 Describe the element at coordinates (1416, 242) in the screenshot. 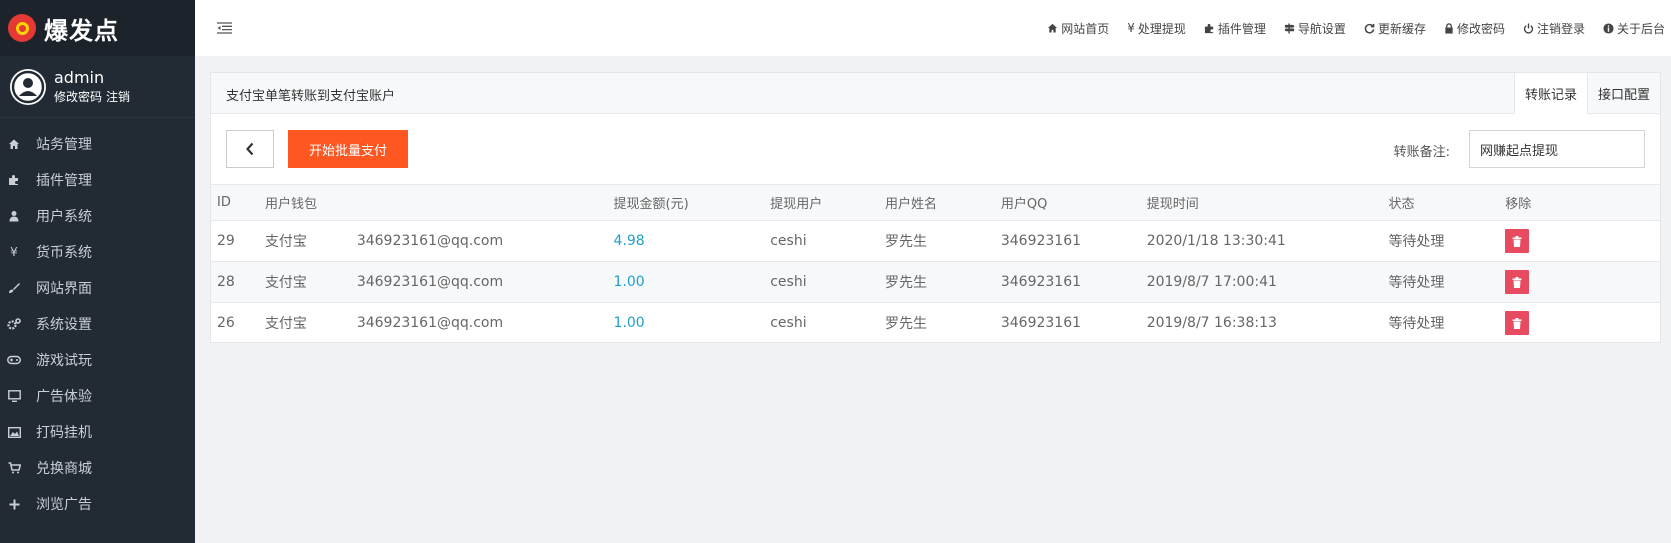

I see `cell-status: 等待处理` at that location.